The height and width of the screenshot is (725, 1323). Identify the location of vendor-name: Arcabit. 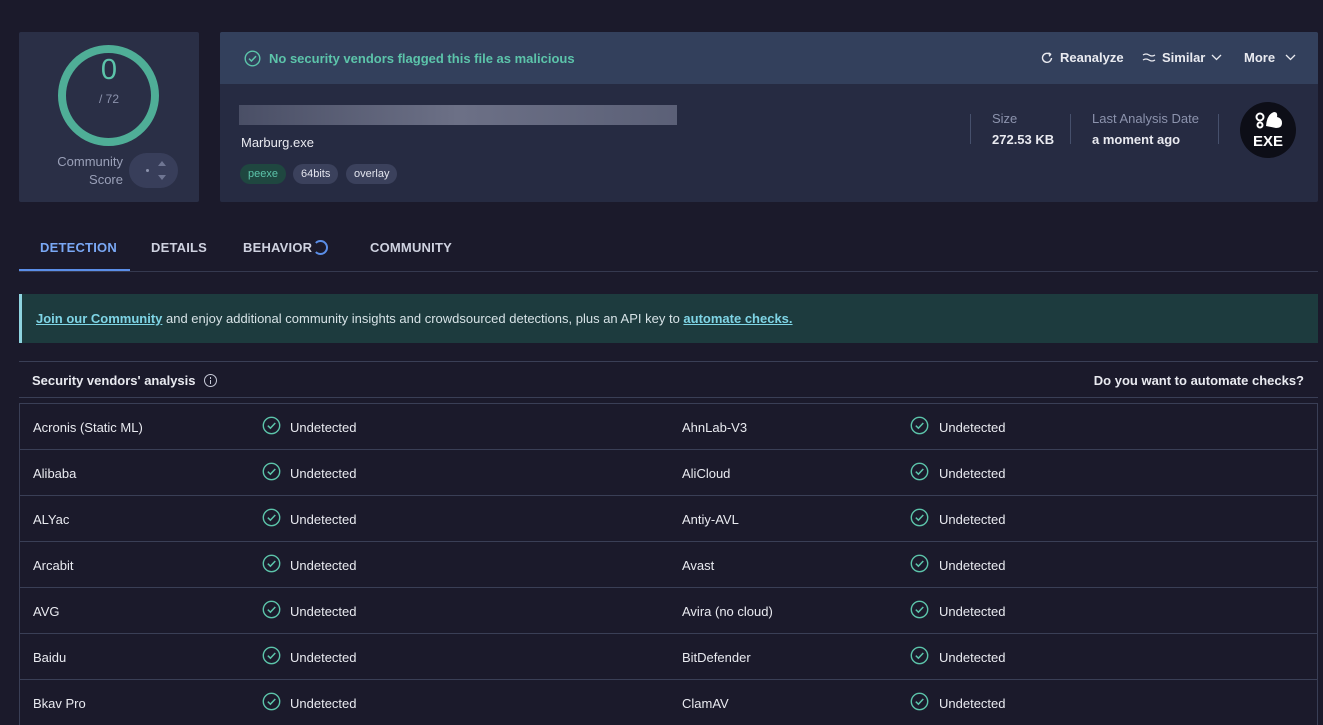
(53, 565).